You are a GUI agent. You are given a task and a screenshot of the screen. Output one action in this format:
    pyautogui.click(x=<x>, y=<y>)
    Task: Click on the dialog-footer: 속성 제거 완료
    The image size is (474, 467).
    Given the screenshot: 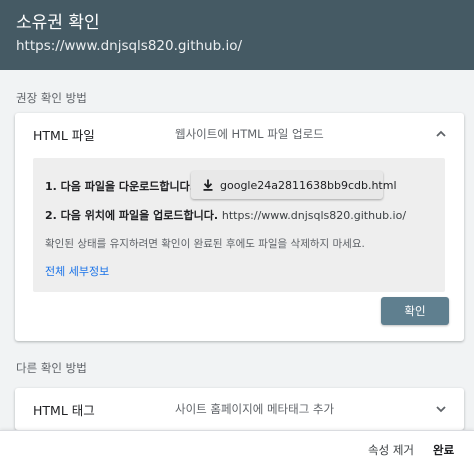 What is the action you would take?
    pyautogui.click(x=237, y=448)
    